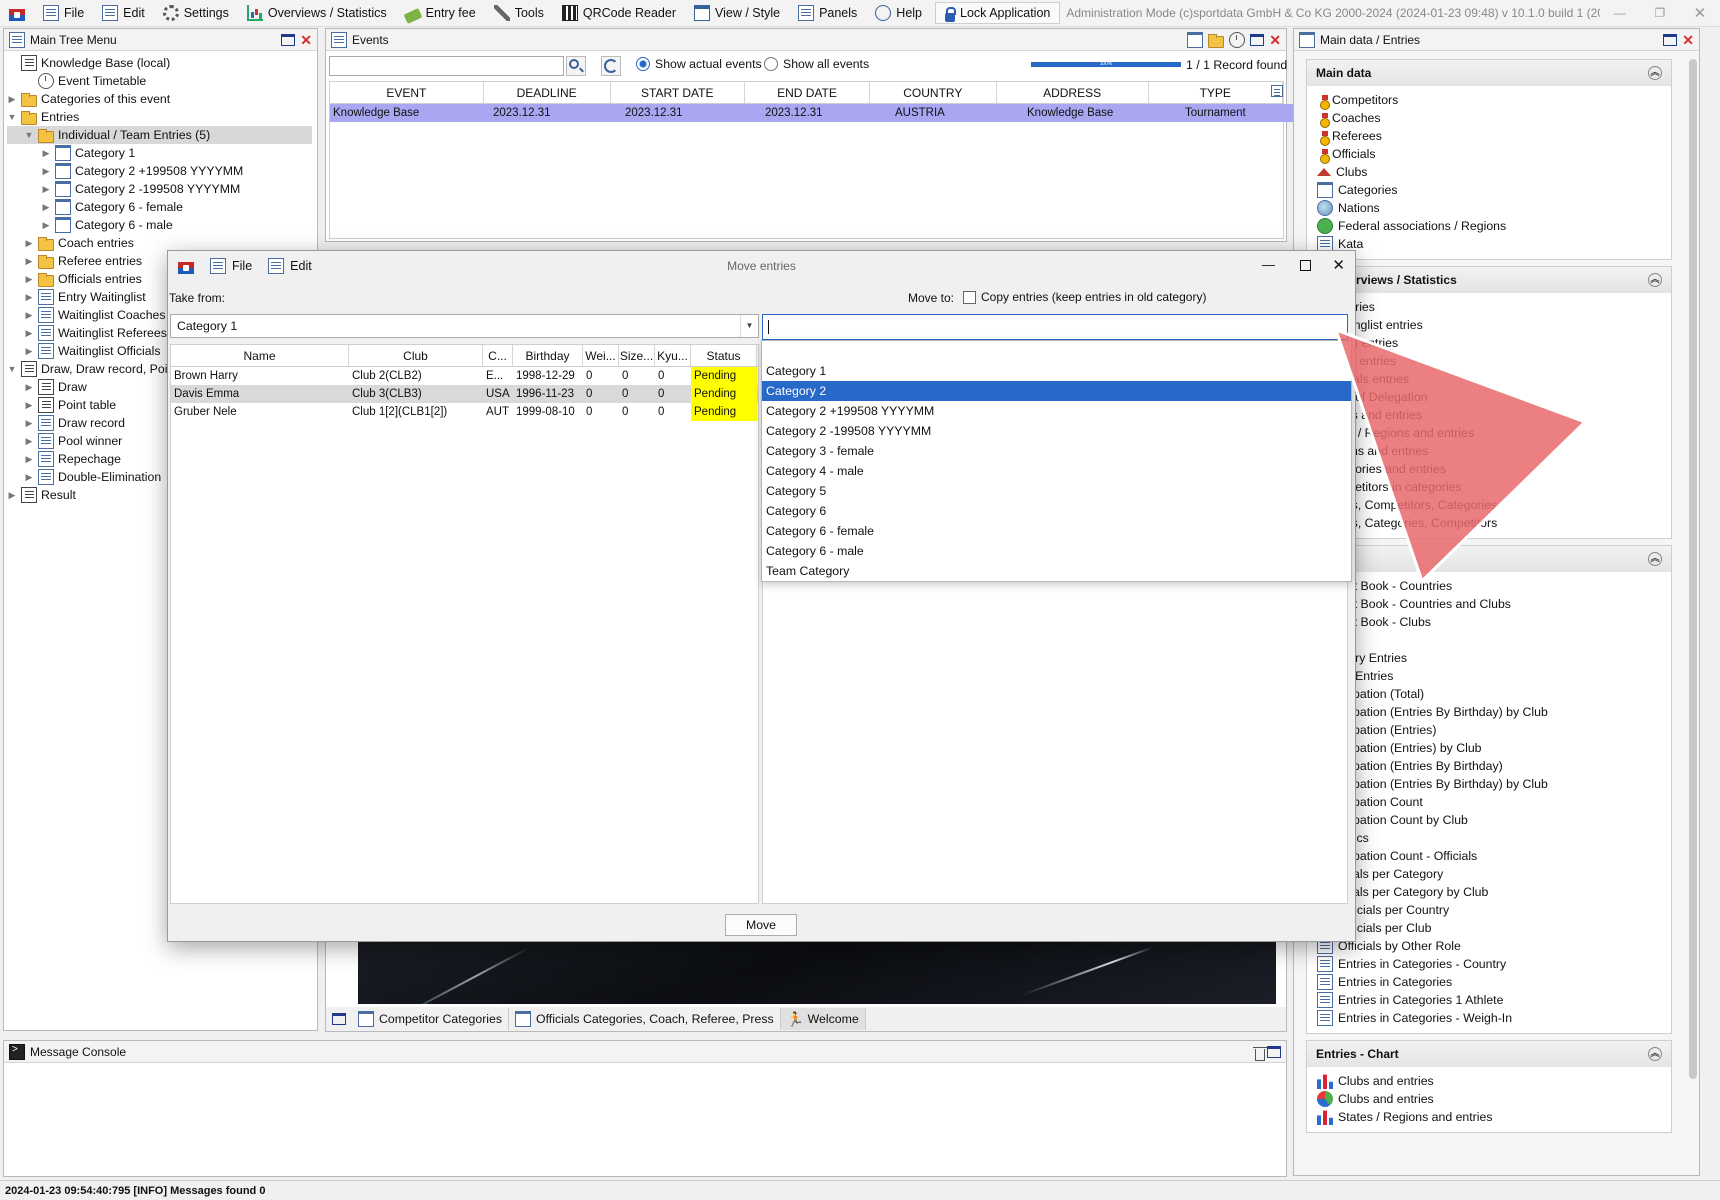  Describe the element at coordinates (898, 13) in the screenshot. I see `menu-help: Help` at that location.